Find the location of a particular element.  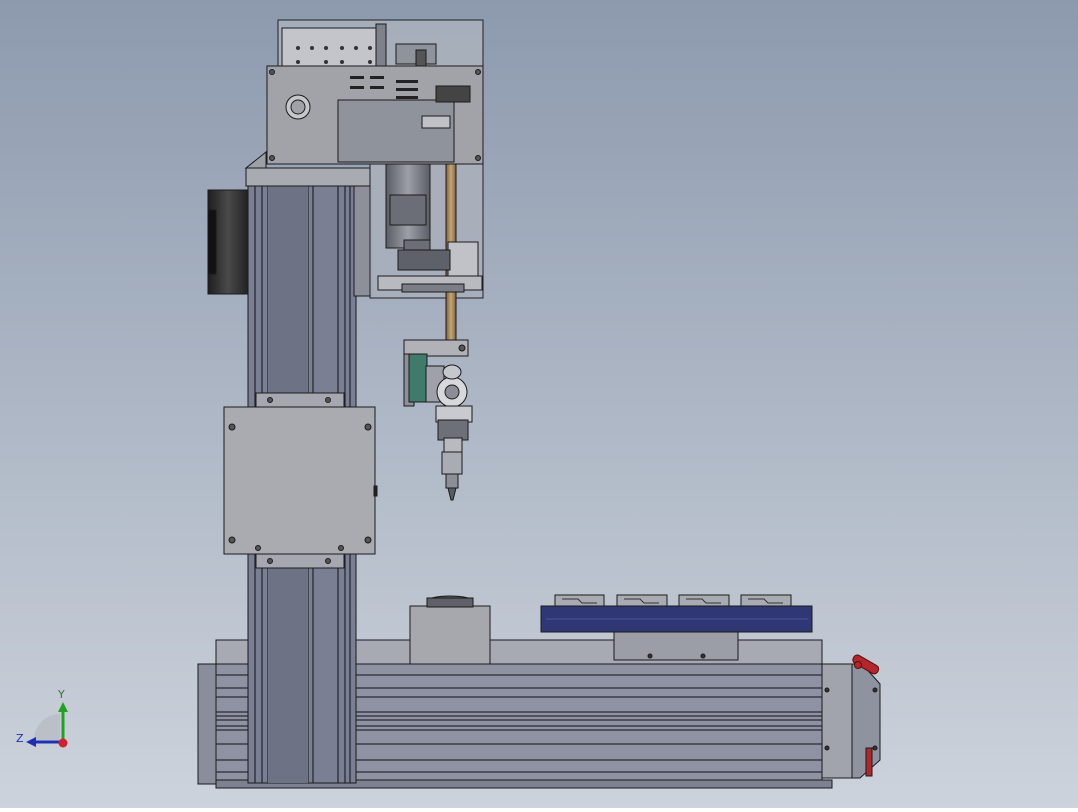

triad-x-axis is located at coordinates (63, 743).